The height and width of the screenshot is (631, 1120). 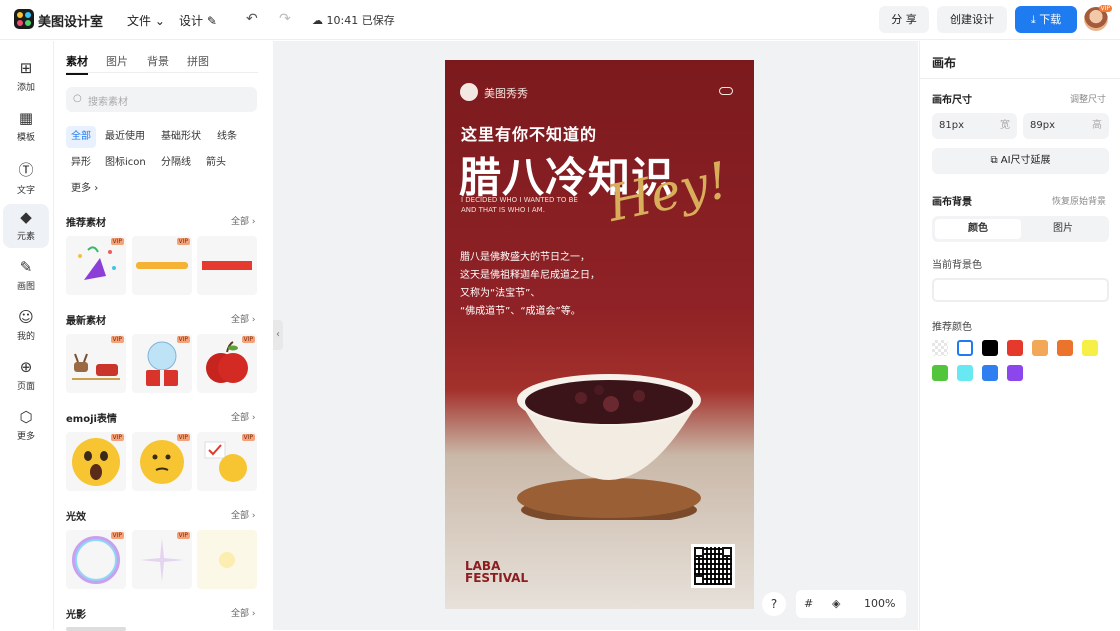 What do you see at coordinates (278, 335) in the screenshot?
I see `collapse-panel-handle: ‹` at bounding box center [278, 335].